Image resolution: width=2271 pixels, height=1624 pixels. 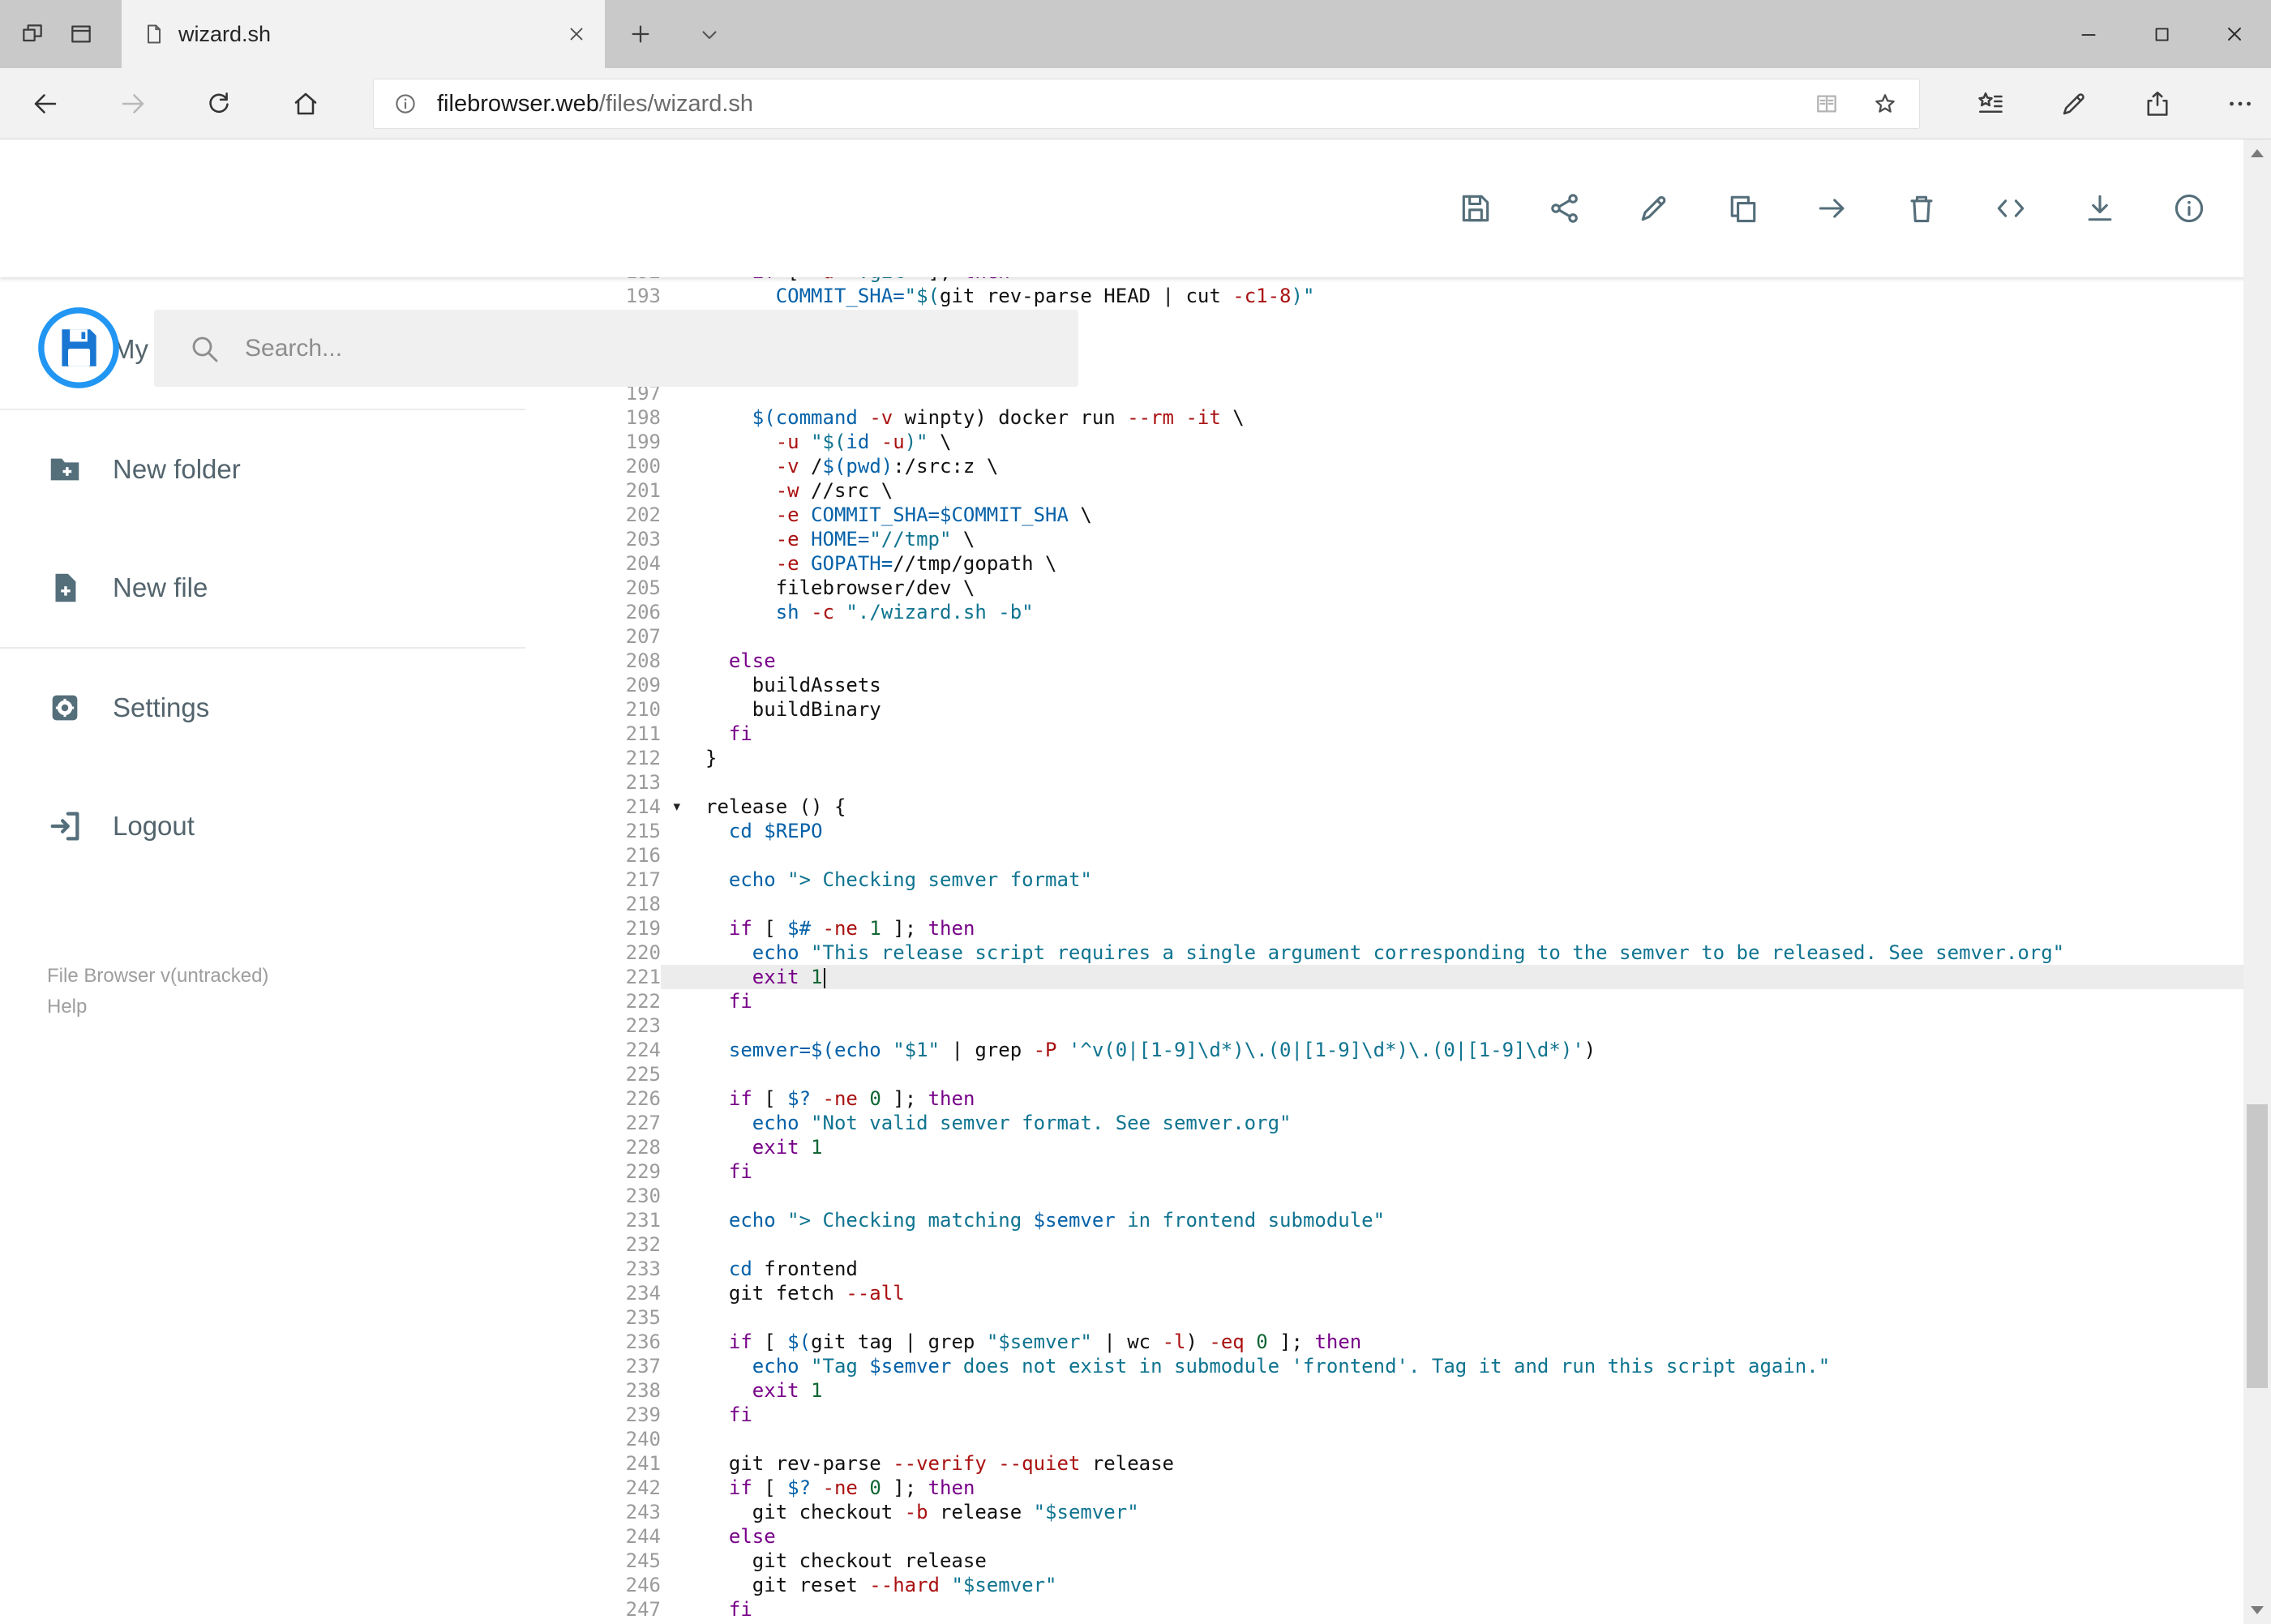 What do you see at coordinates (292, 708) in the screenshot?
I see `sidebar-item-settings: Settings` at bounding box center [292, 708].